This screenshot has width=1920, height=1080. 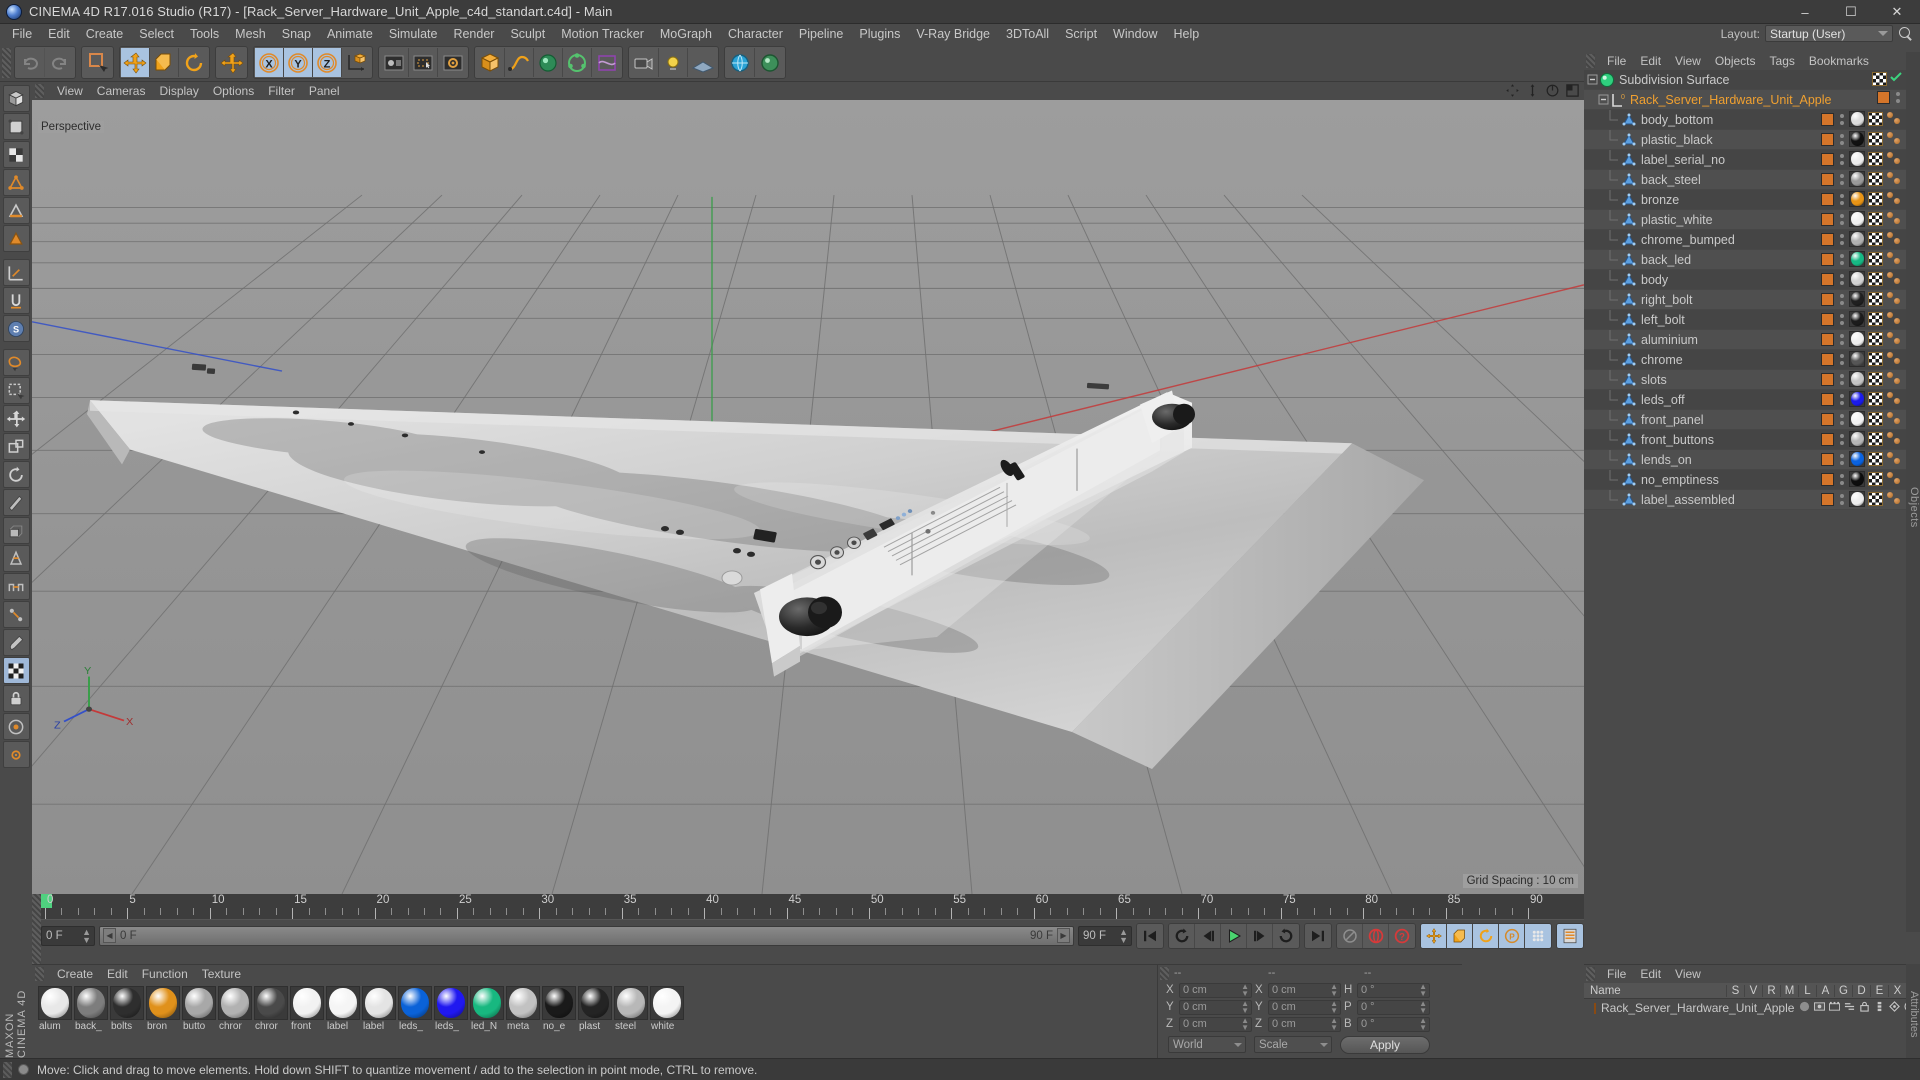 I want to click on coordinate-size-field: 0 cm ▲ ▼, so click(x=1304, y=1024).